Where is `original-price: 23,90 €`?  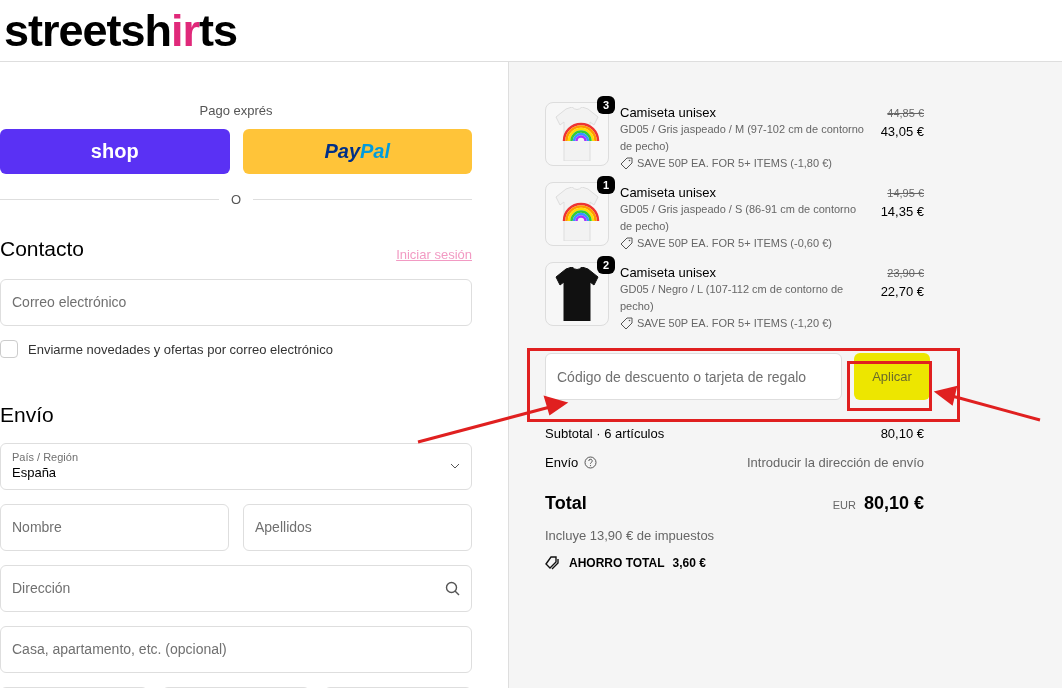
original-price: 23,90 € is located at coordinates (905, 273).